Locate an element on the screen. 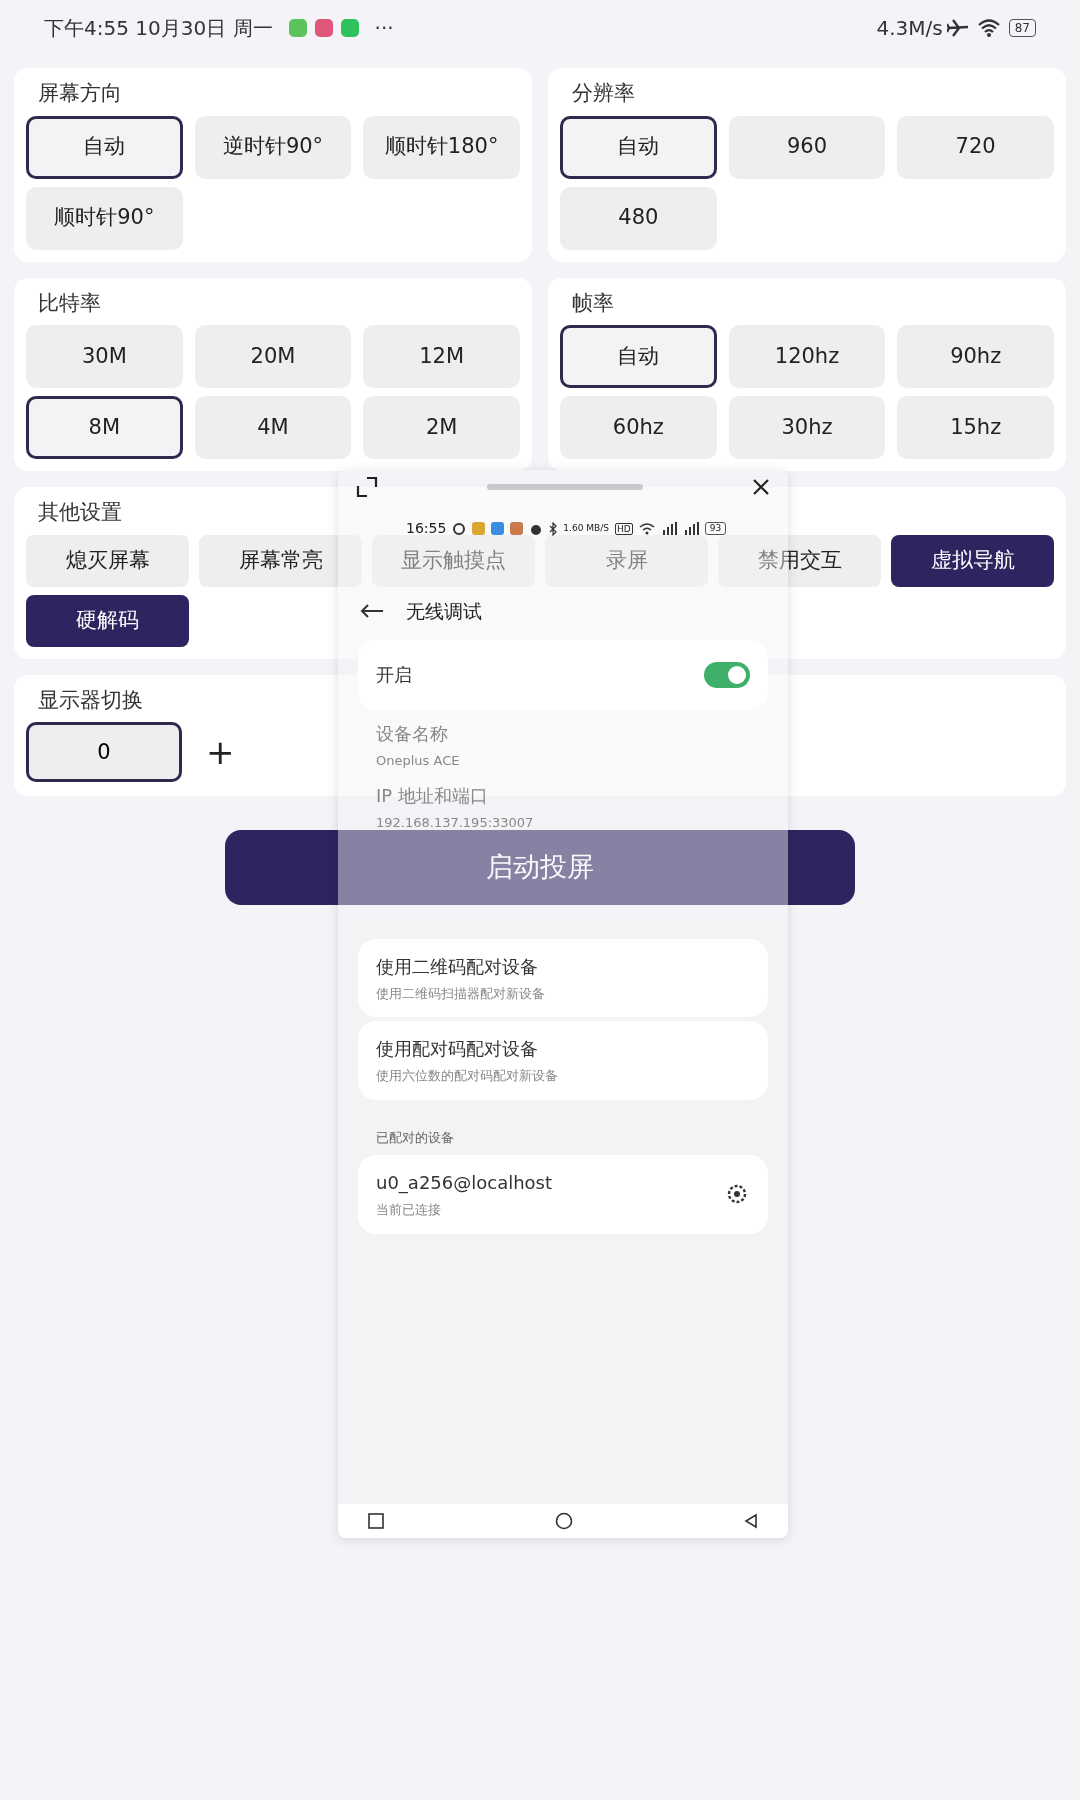  option-button: 20M is located at coordinates (273, 356).